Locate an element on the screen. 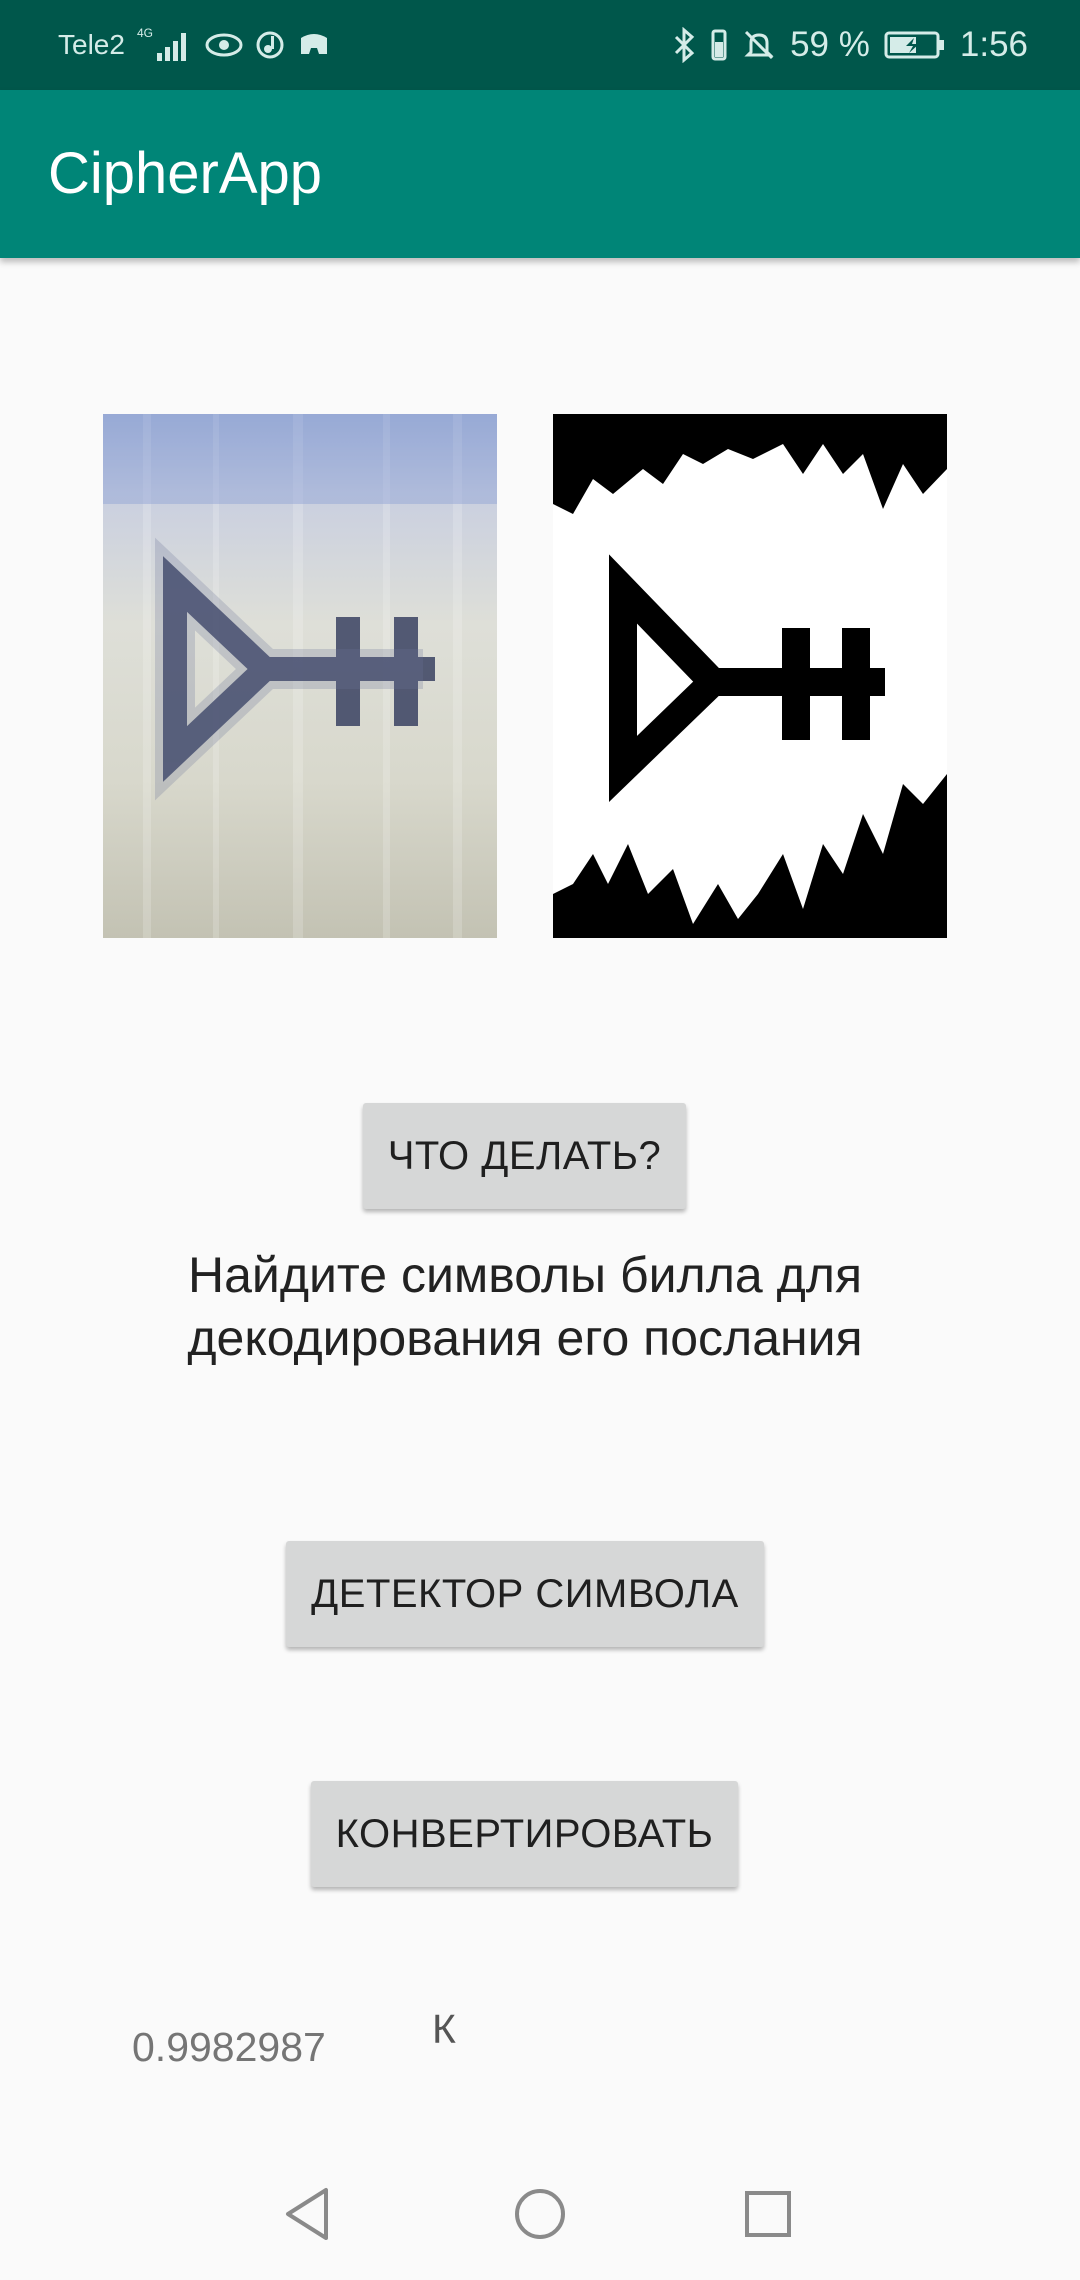 This screenshot has height=2280, width=1080. recents-icon is located at coordinates (768, 2214).